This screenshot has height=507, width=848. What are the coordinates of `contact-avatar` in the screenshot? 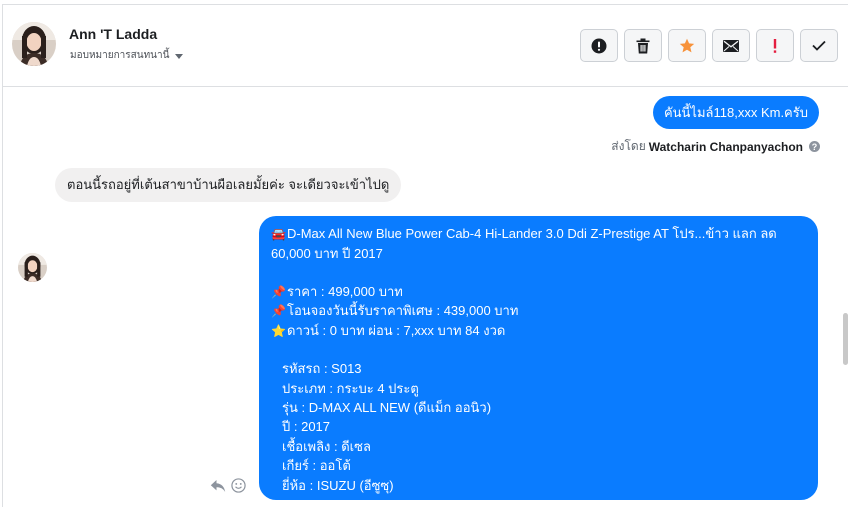 It's located at (34, 44).